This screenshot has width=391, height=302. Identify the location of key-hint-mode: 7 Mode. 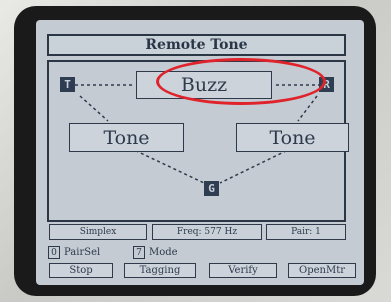
(155, 252).